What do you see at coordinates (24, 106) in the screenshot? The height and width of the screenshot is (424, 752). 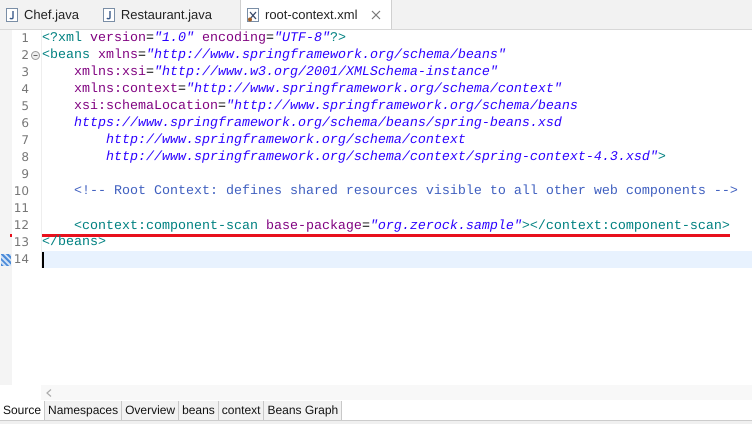 I see `line-number: 5` at bounding box center [24, 106].